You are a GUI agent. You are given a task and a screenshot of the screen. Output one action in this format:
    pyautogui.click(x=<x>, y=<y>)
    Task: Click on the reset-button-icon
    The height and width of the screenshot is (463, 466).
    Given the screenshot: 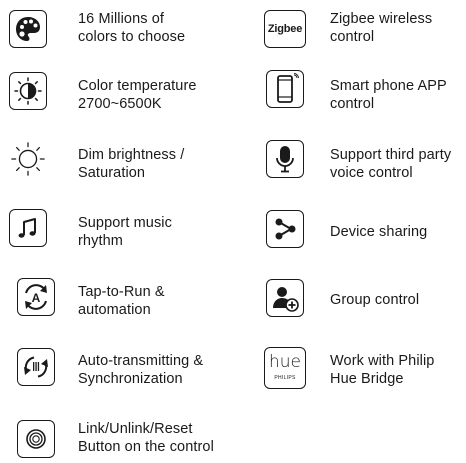 What is the action you would take?
    pyautogui.click(x=36, y=439)
    